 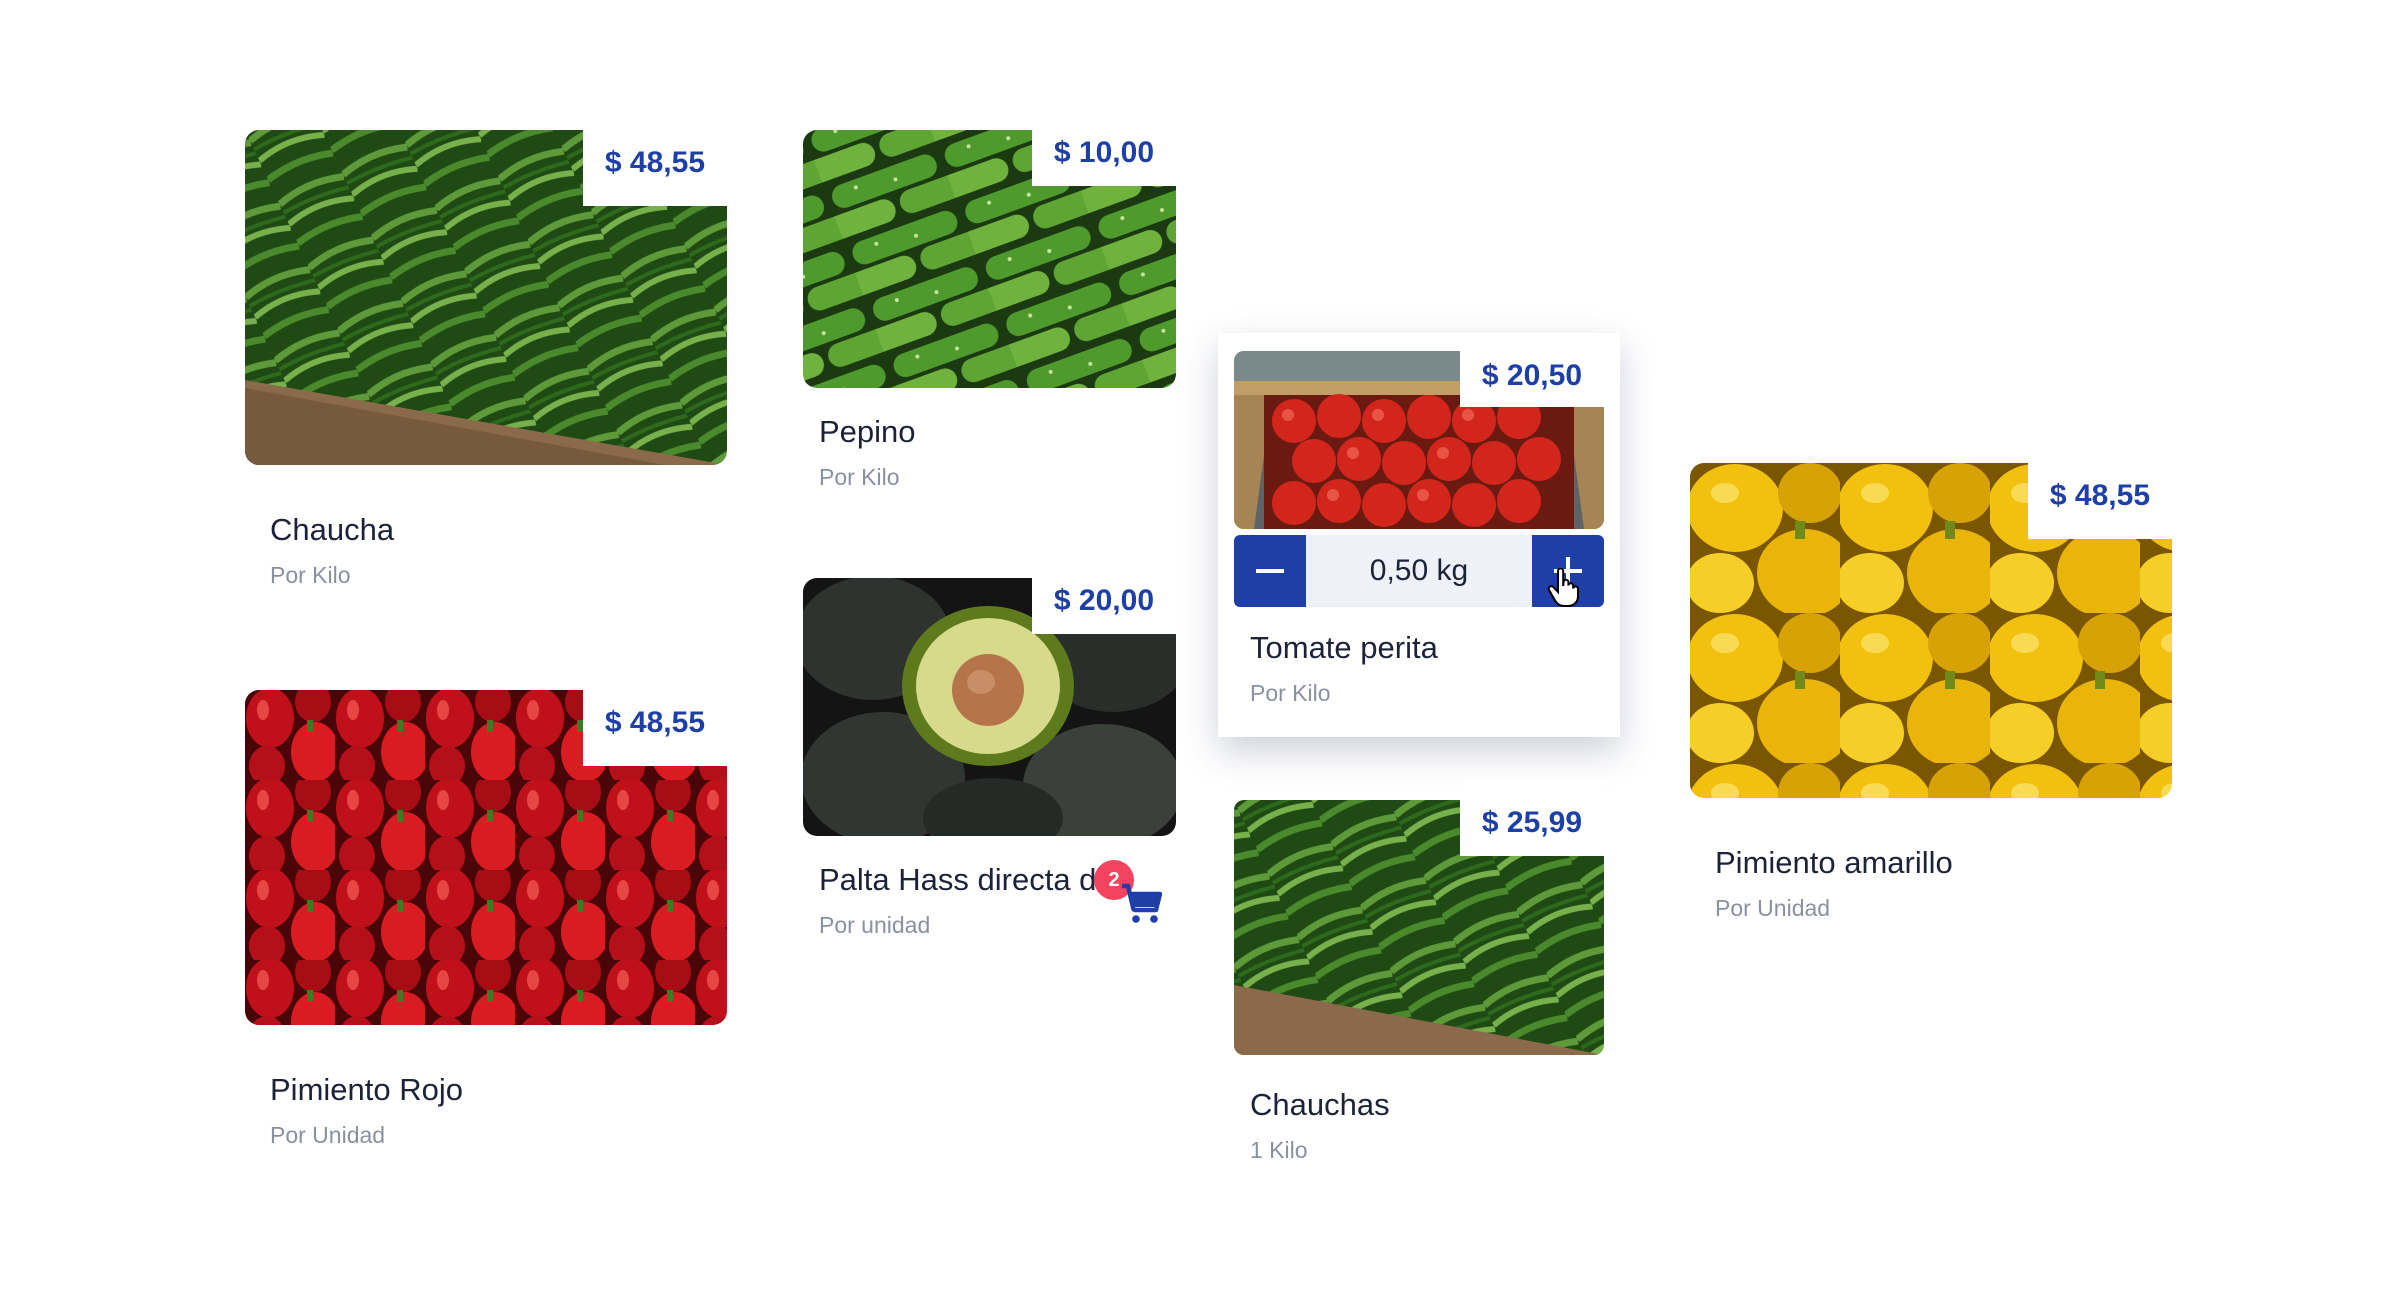 I want to click on product-name: Chauchas, so click(x=1320, y=1104).